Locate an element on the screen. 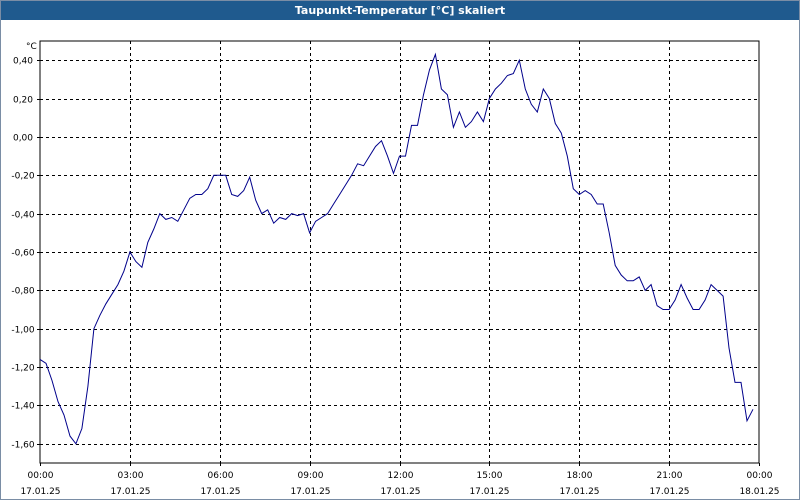 This screenshot has width=800, height=500. x-tick-time-label: 15:00 is located at coordinates (490, 476).